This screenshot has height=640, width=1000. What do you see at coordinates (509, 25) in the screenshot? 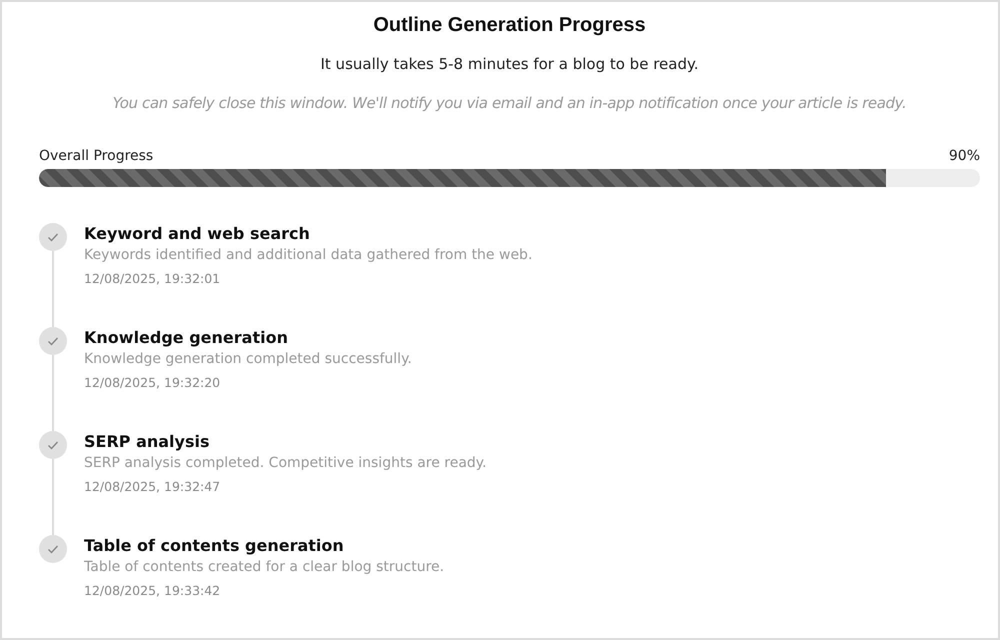
I see `dialog-title: Outline Generation Progress` at bounding box center [509, 25].